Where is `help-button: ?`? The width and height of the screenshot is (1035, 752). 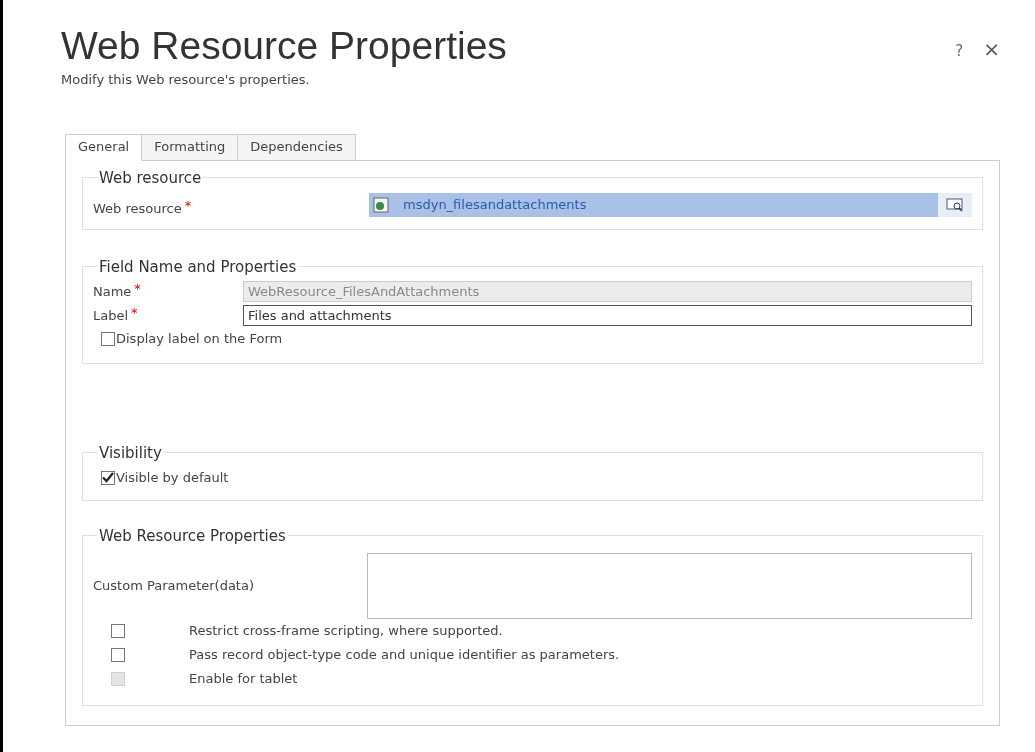 help-button: ? is located at coordinates (959, 51).